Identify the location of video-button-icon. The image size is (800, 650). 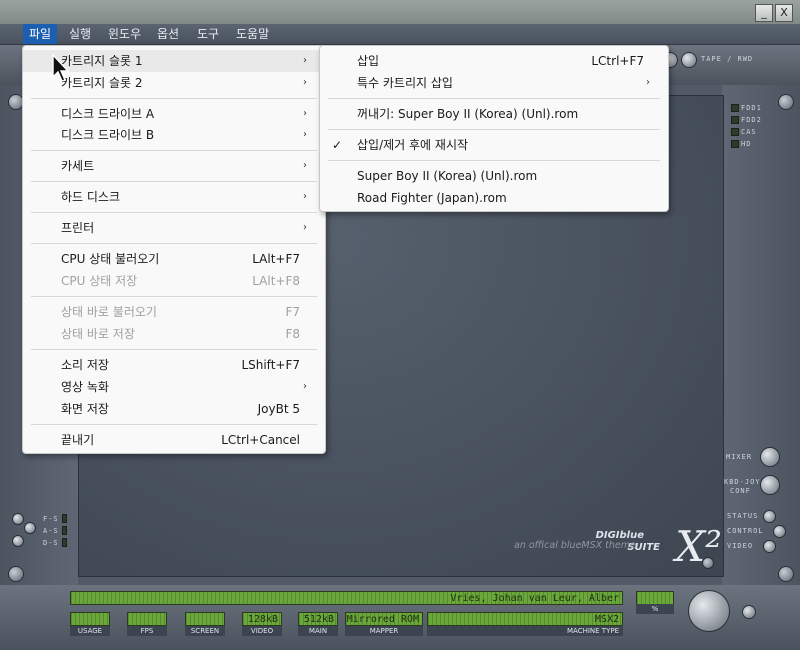
(769, 546).